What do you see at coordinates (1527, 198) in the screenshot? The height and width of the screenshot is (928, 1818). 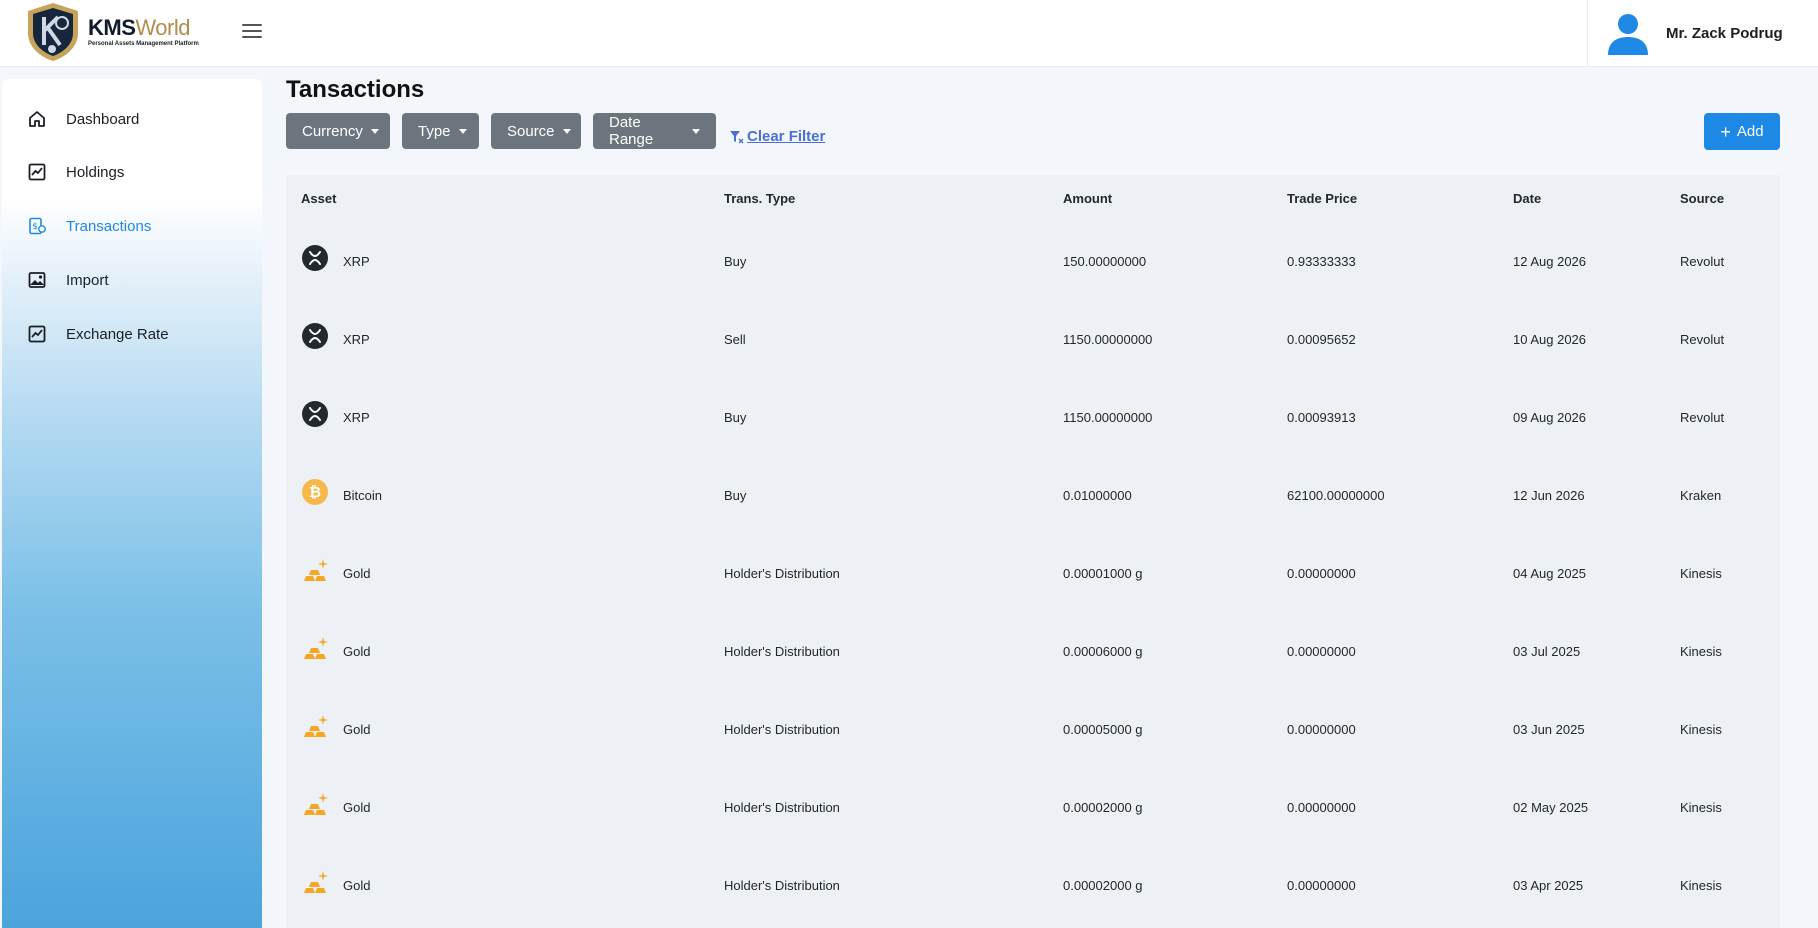 I see `column-header-date: Date` at bounding box center [1527, 198].